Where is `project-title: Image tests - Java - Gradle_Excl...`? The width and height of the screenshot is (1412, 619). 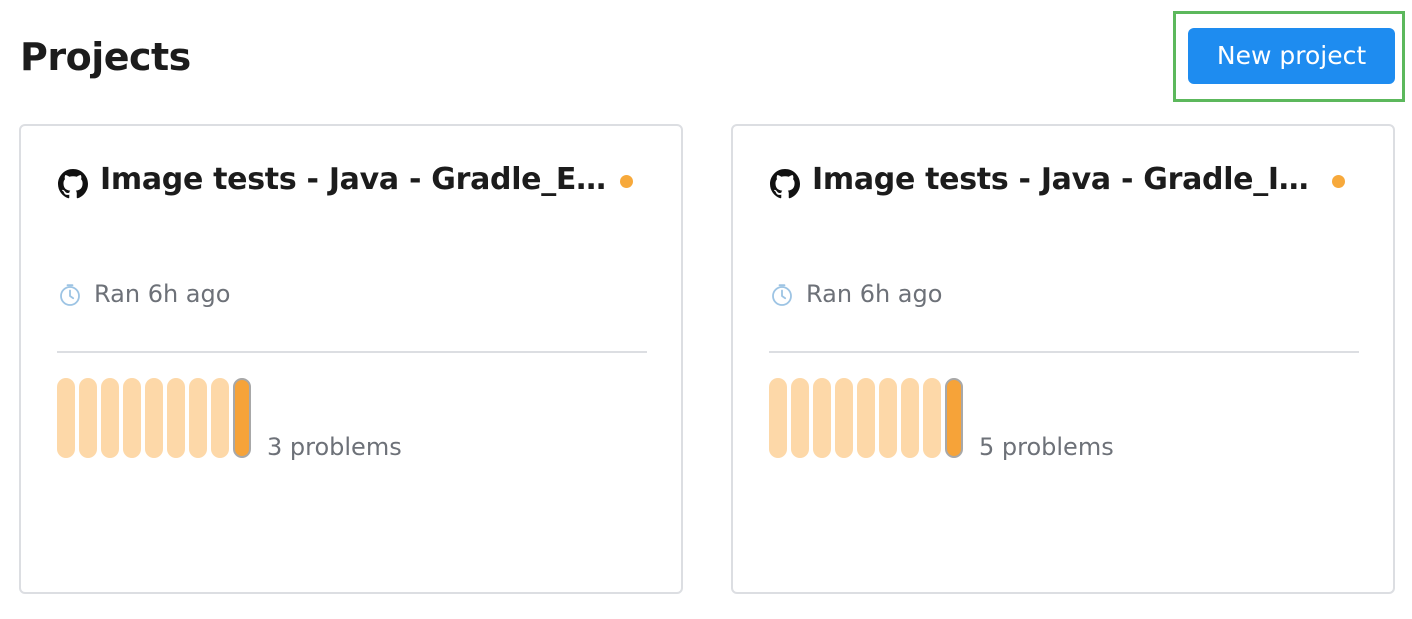 project-title: Image tests - Java - Gradle_Excl... is located at coordinates (356, 180).